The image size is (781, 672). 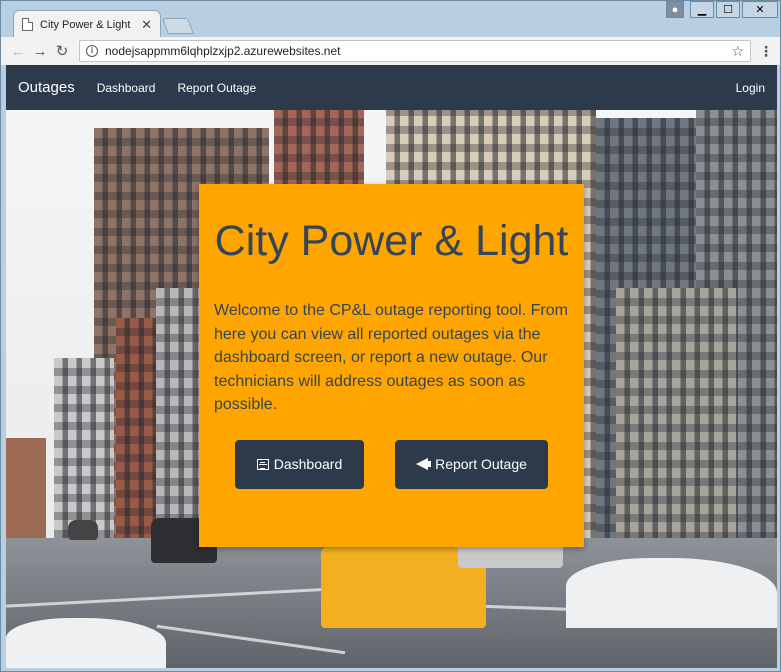 I want to click on dashboard-button: Dashboard, so click(x=299, y=464).